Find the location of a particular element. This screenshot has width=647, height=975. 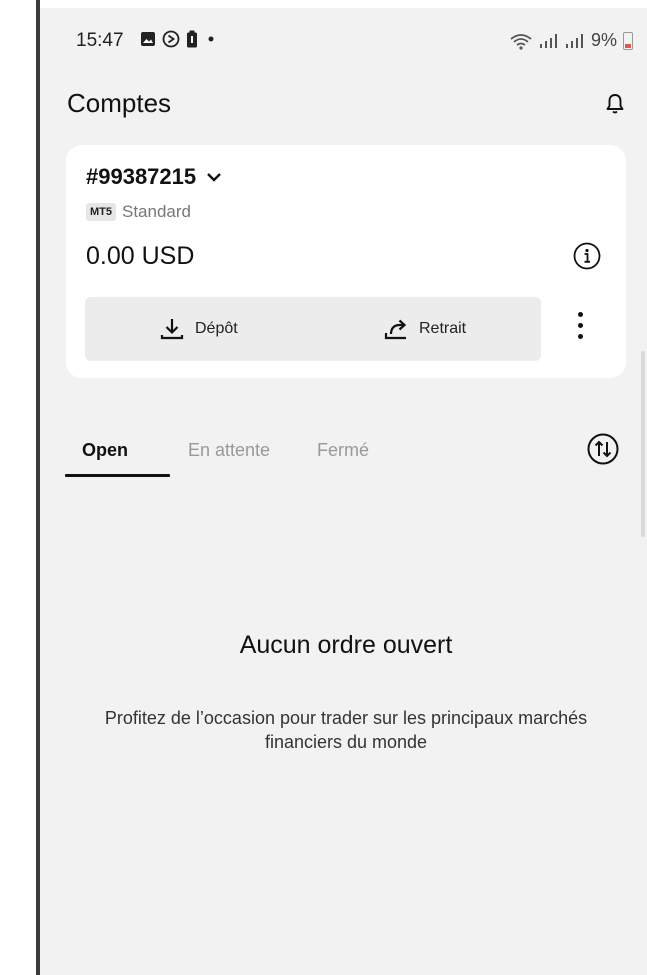

tab-closed: Fermé is located at coordinates (343, 450).